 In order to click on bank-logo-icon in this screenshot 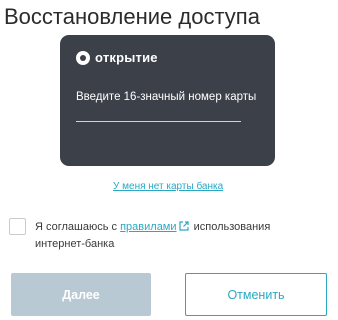, I will do `click(83, 57)`.